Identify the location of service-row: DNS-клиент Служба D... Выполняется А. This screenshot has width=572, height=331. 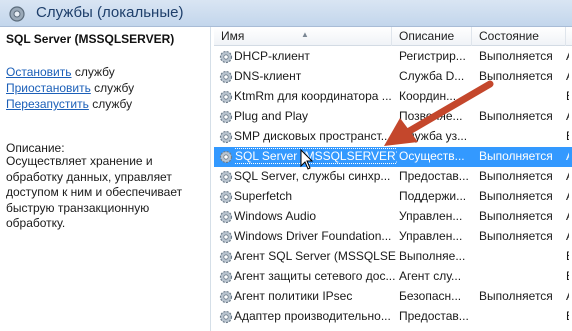
(393, 77).